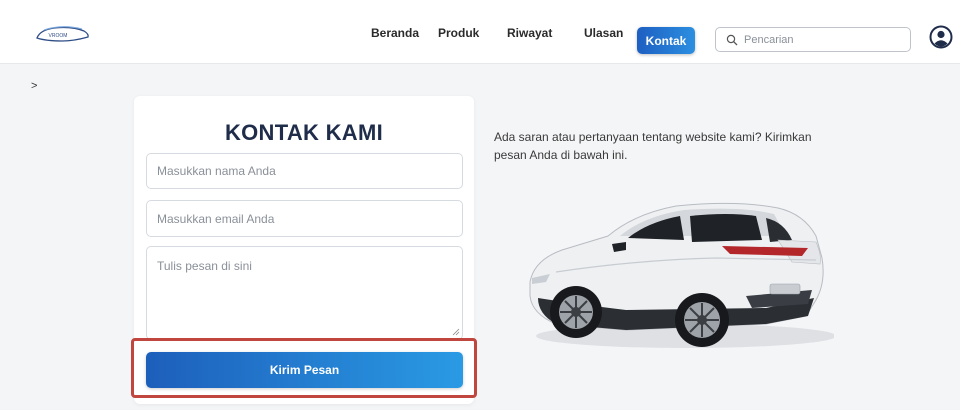 Image resolution: width=960 pixels, height=410 pixels. What do you see at coordinates (824, 39) in the screenshot?
I see `search-input` at bounding box center [824, 39].